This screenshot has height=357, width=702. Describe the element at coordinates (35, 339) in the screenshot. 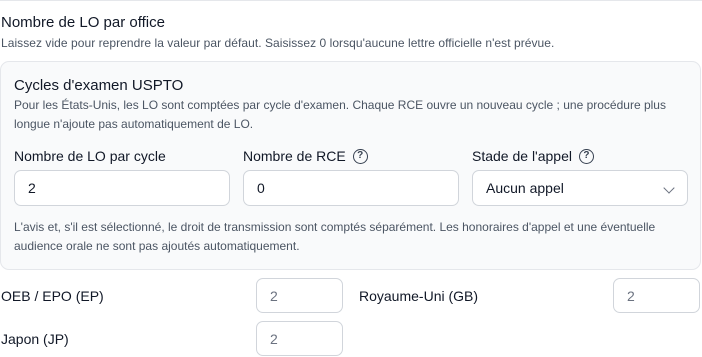

I see `office-label-jp: Japon (JP)` at that location.